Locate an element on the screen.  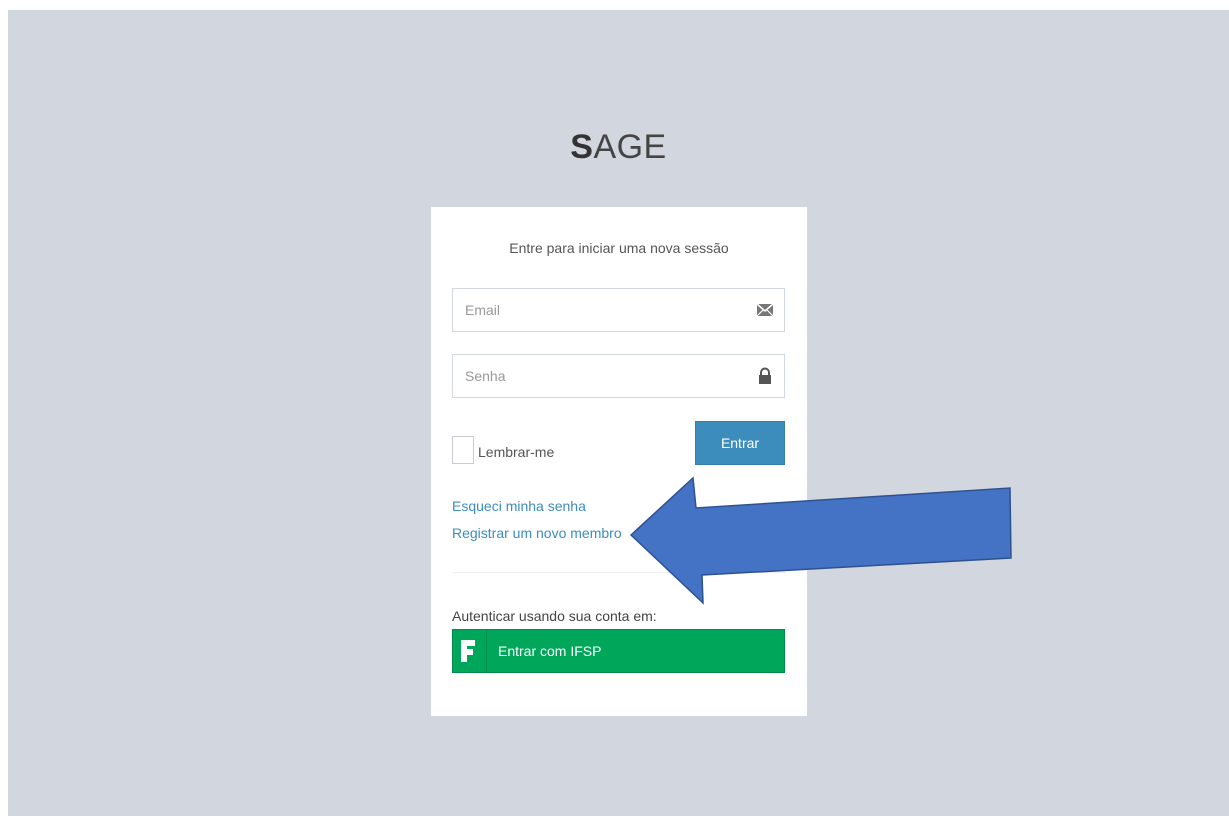
ifsp-logo-icon is located at coordinates (468, 651).